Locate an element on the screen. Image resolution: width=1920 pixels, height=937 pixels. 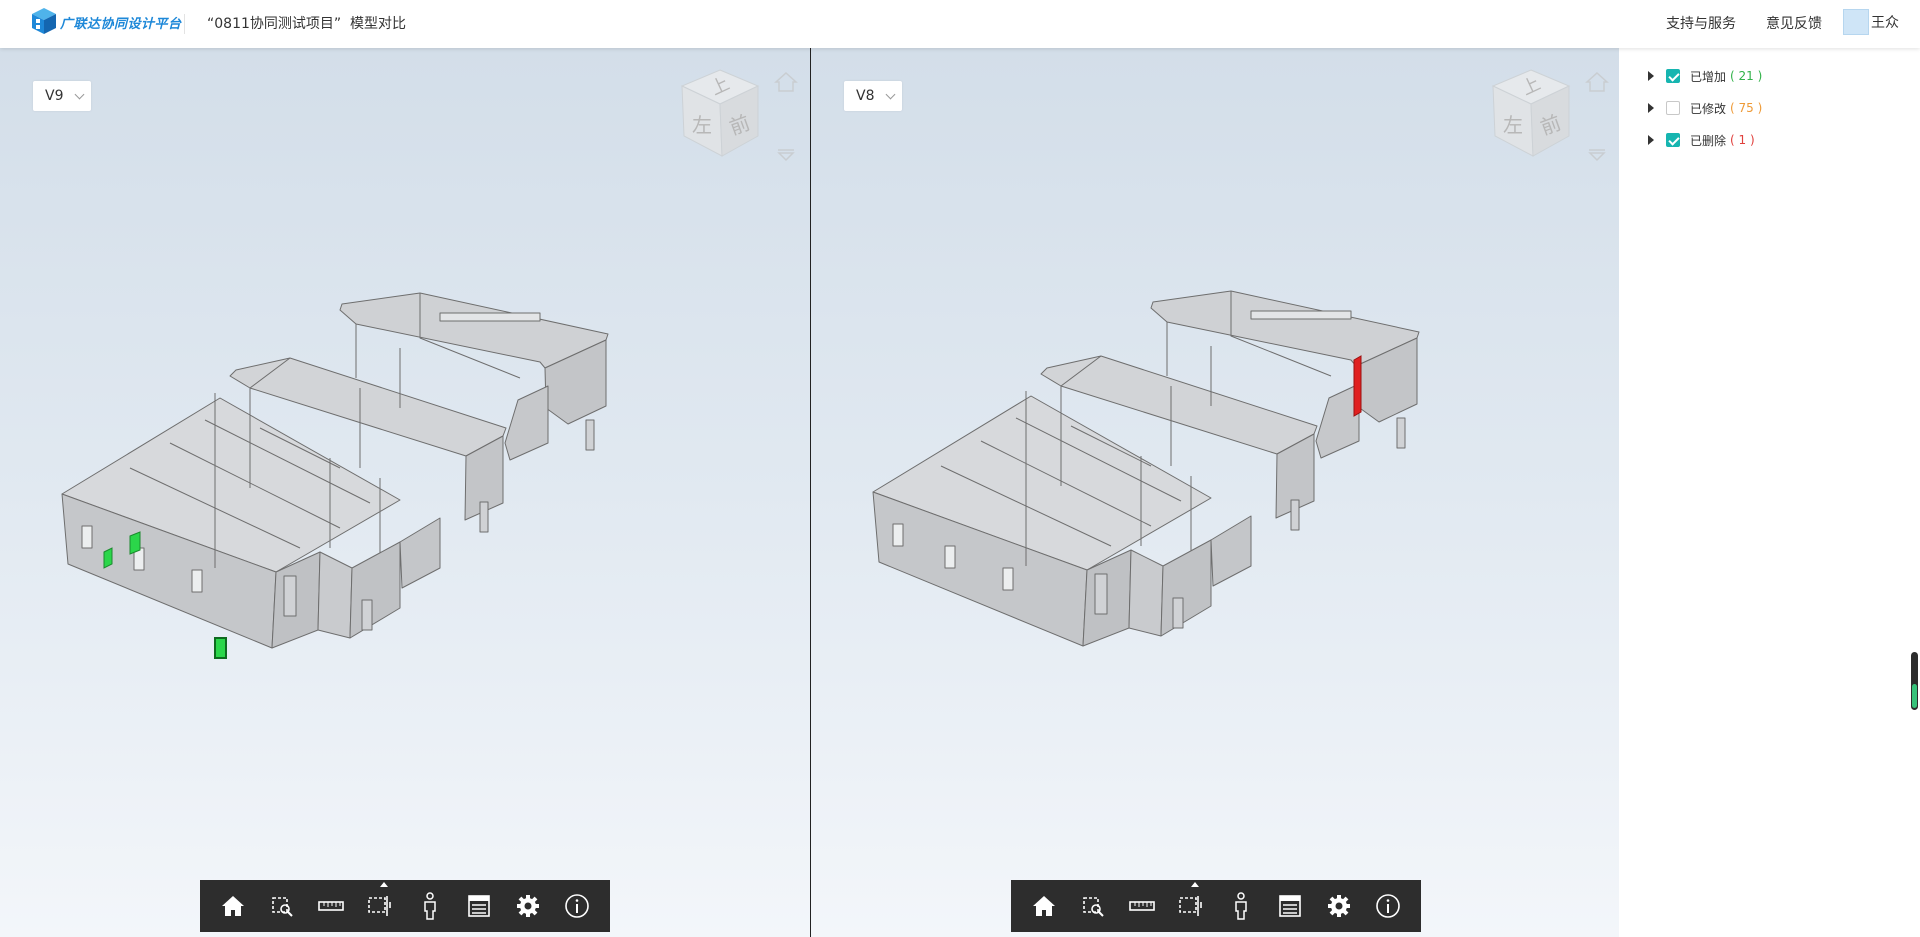
checkbox-deleted is located at coordinates (1673, 140).